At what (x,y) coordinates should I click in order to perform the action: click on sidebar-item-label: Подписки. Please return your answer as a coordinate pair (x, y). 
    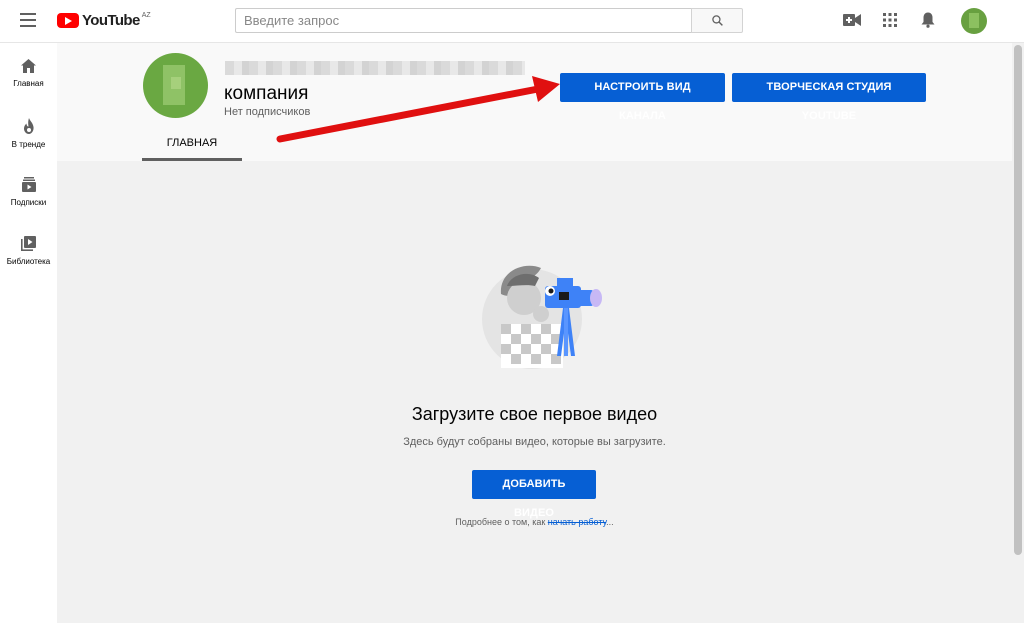
    Looking at the image, I should click on (28, 202).